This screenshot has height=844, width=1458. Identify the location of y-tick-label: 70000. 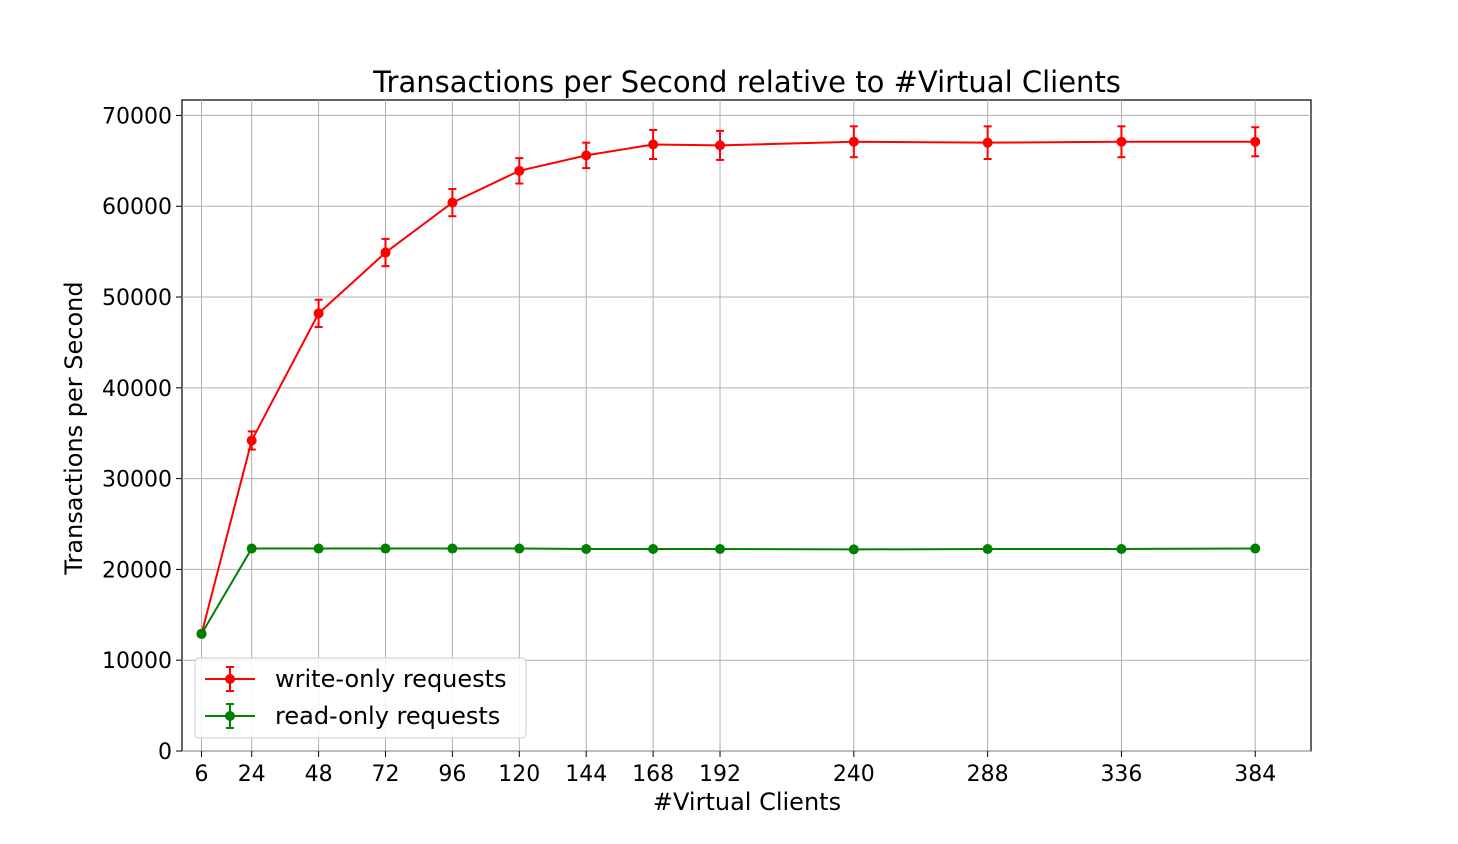
(137, 116).